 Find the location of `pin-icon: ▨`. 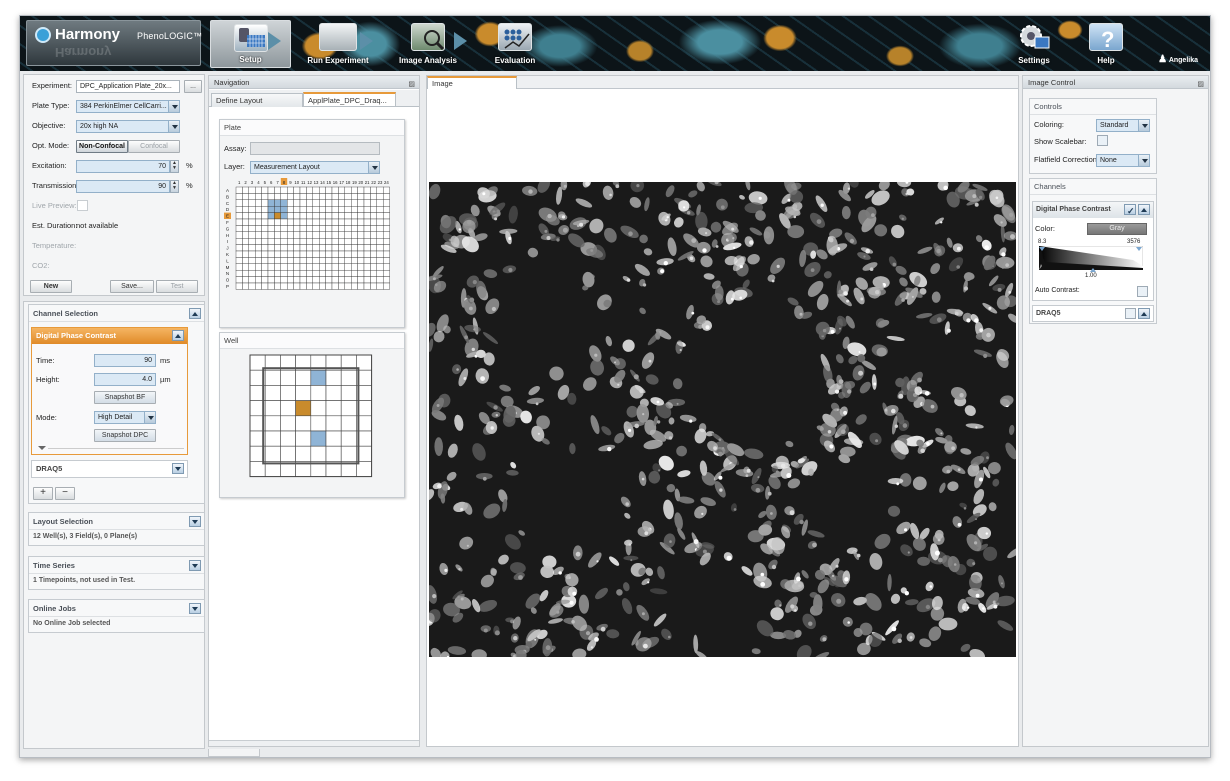

pin-icon: ▨ is located at coordinates (1200, 84).